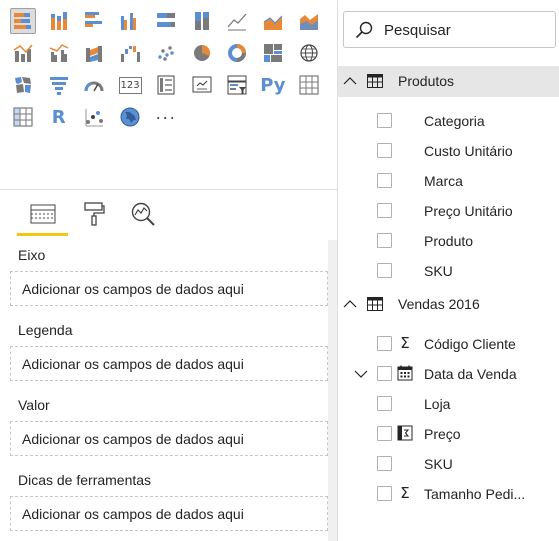  I want to click on donut-chart-button, so click(237, 53).